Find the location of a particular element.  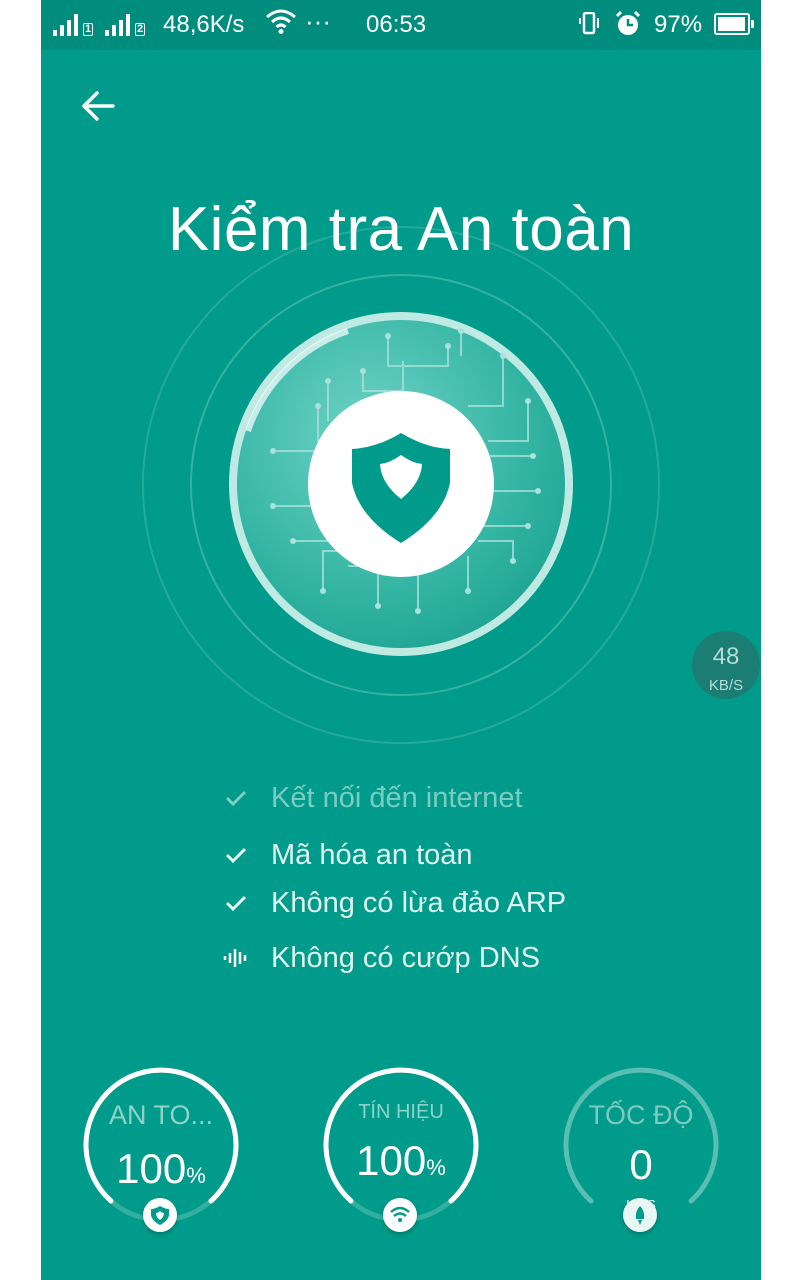

check-item-internet: Kết nối đến internet is located at coordinates (372, 798).